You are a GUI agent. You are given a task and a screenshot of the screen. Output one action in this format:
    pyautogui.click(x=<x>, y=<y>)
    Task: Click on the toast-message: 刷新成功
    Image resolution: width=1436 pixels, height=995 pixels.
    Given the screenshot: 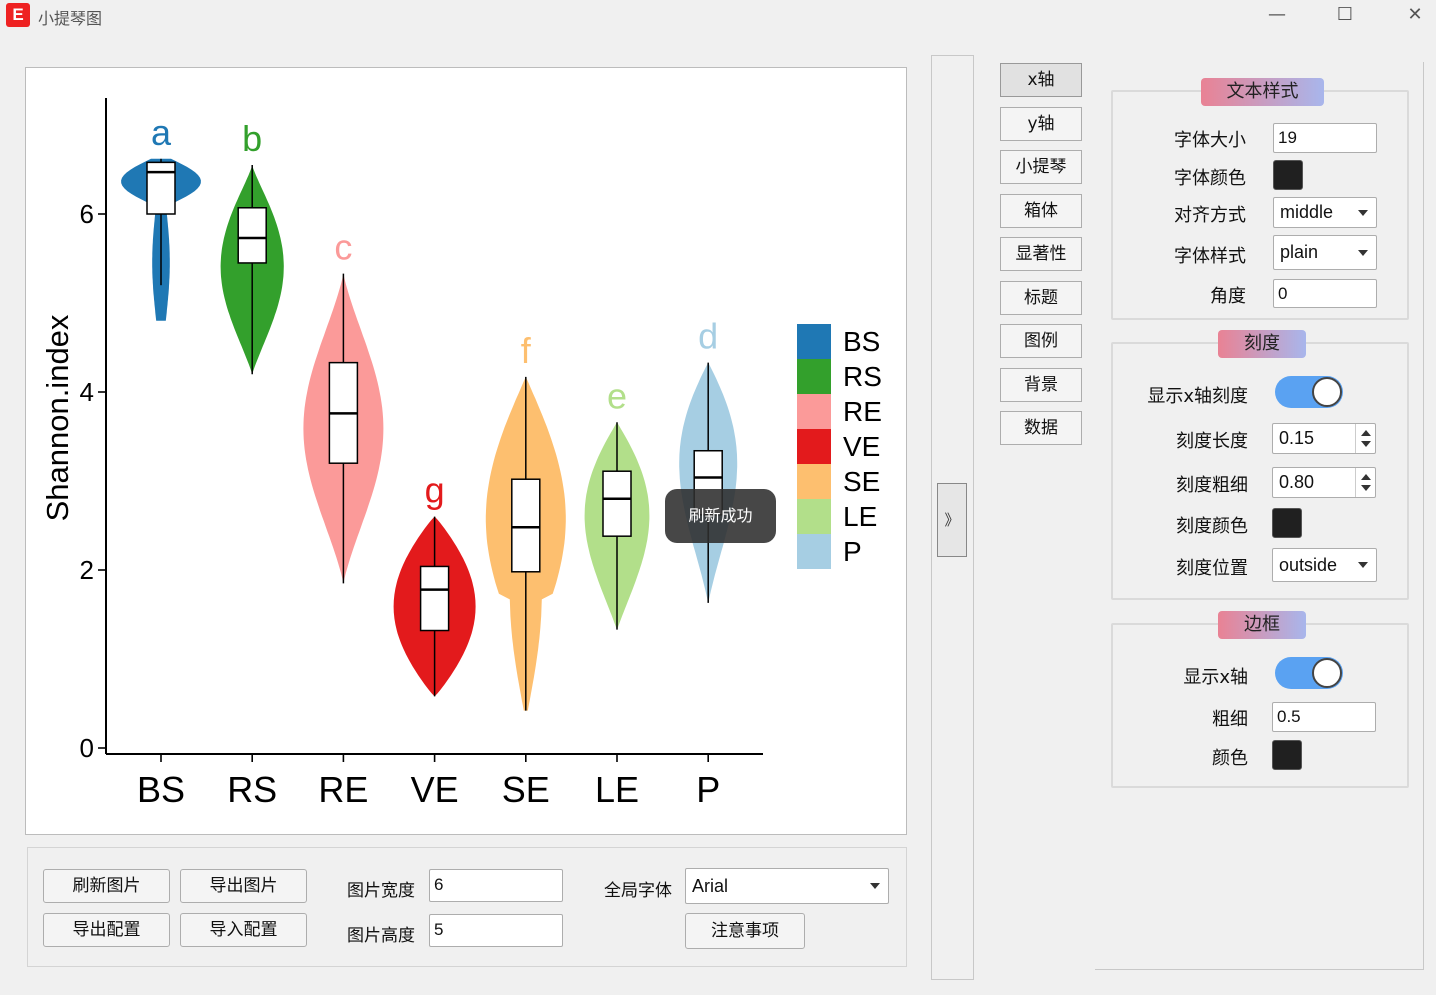 What is the action you would take?
    pyautogui.click(x=720, y=516)
    